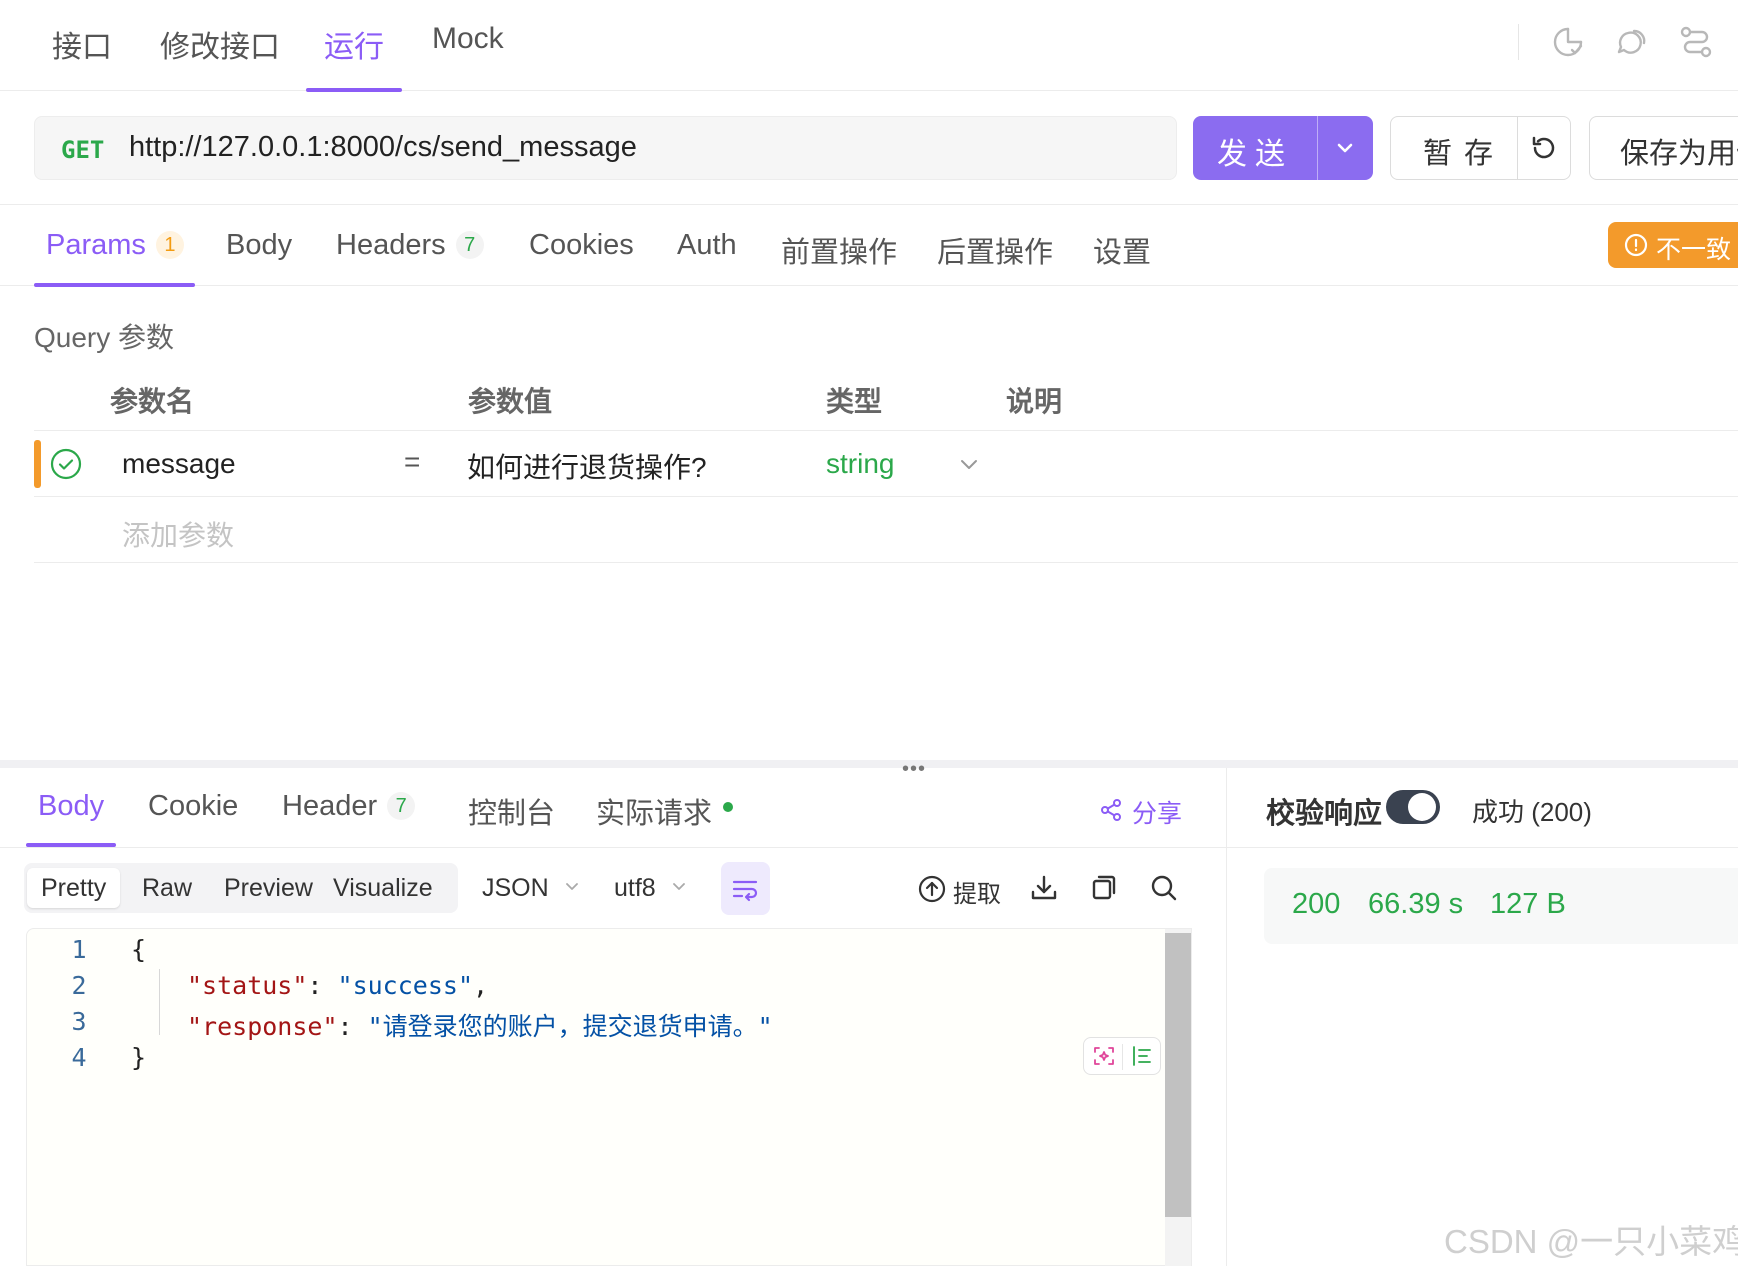 Image resolution: width=1738 pixels, height=1266 pixels. Describe the element at coordinates (66, 464) in the screenshot. I see `check-circle-icon` at that location.